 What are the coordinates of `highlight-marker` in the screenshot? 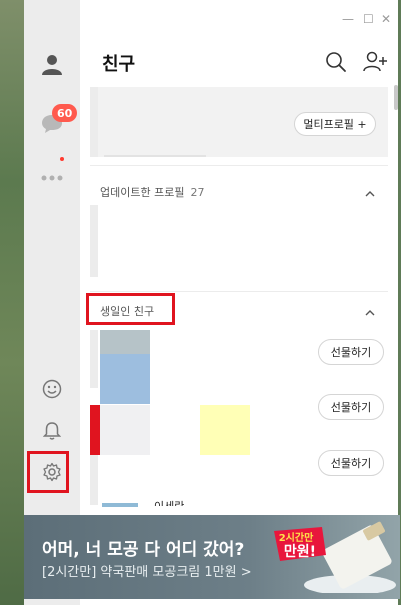 It's located at (225, 430).